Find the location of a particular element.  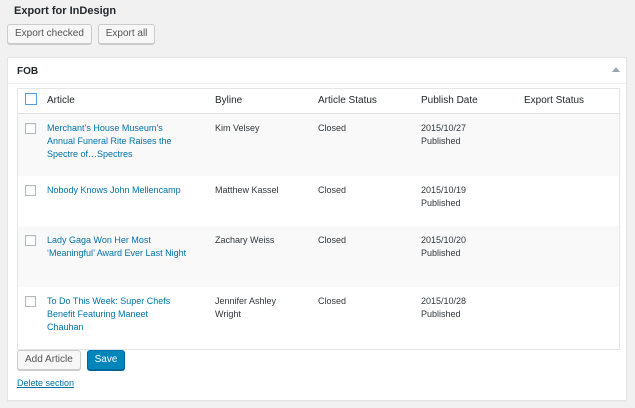

article-link: Nobody Knows John Mellencamp is located at coordinates (117, 190).